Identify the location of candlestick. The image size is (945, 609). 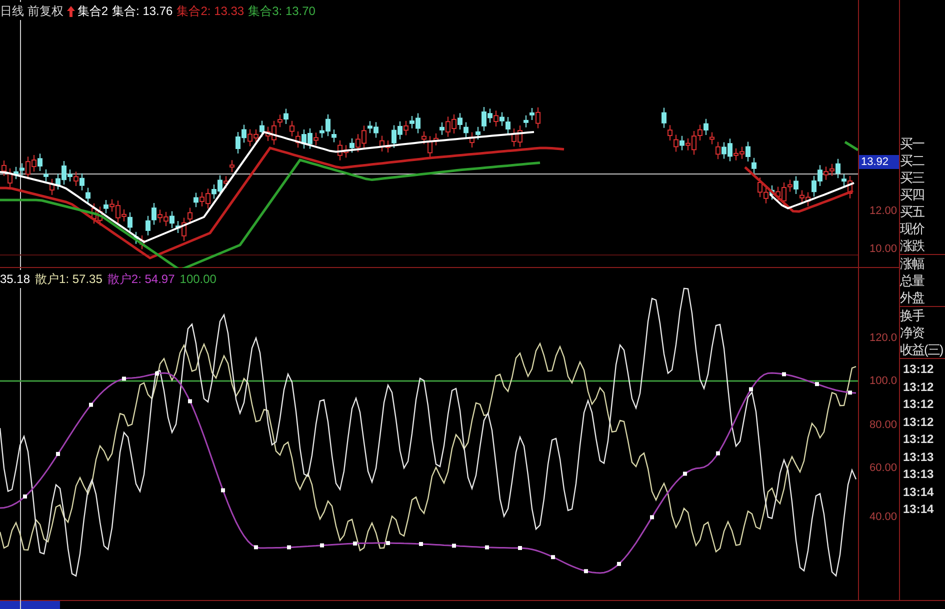
(232, 166).